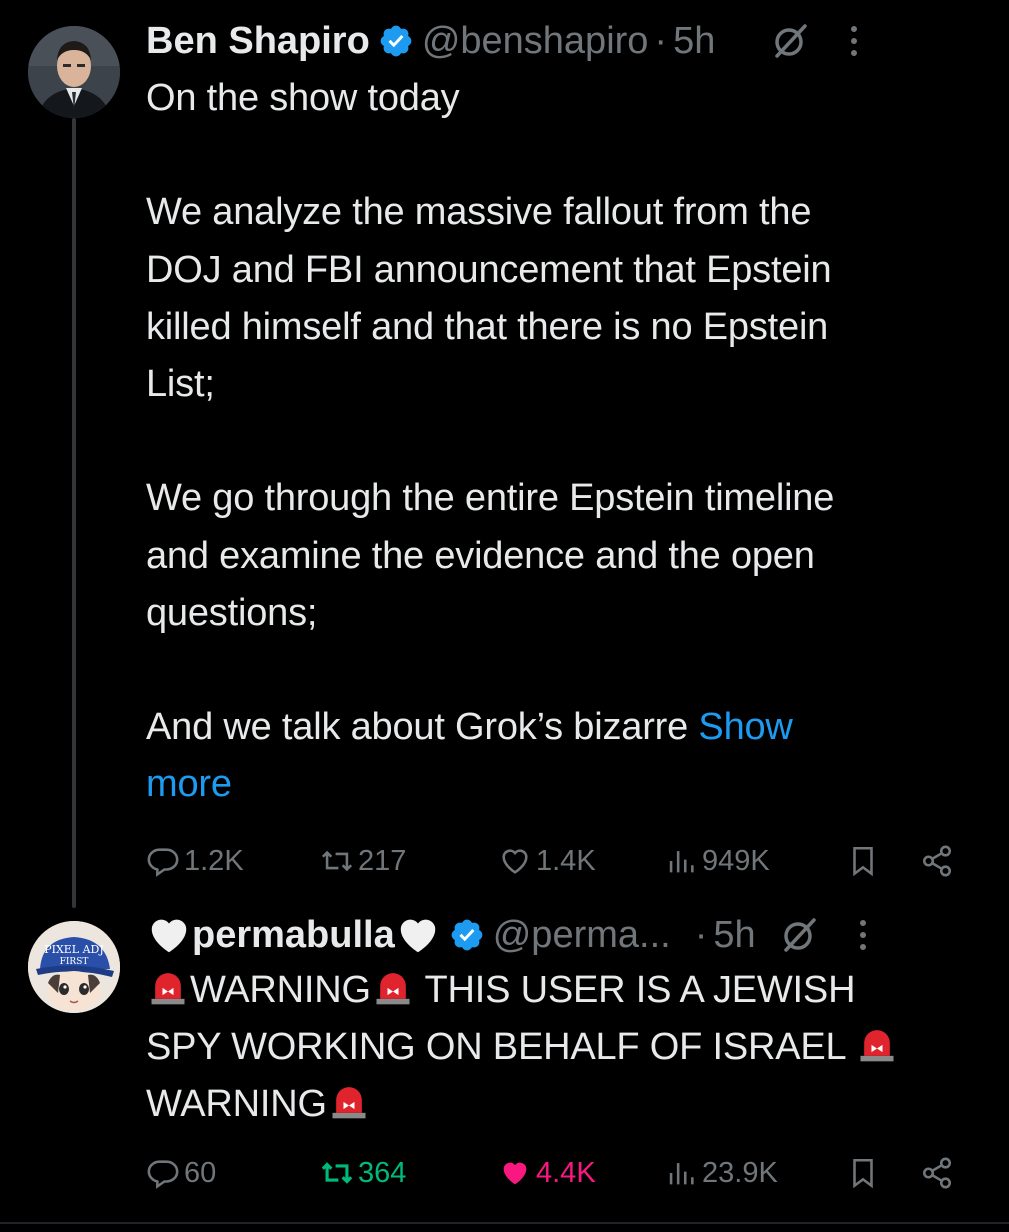 Image resolution: width=1009 pixels, height=1232 pixels. I want to click on show-more-link: Show, so click(745, 727).